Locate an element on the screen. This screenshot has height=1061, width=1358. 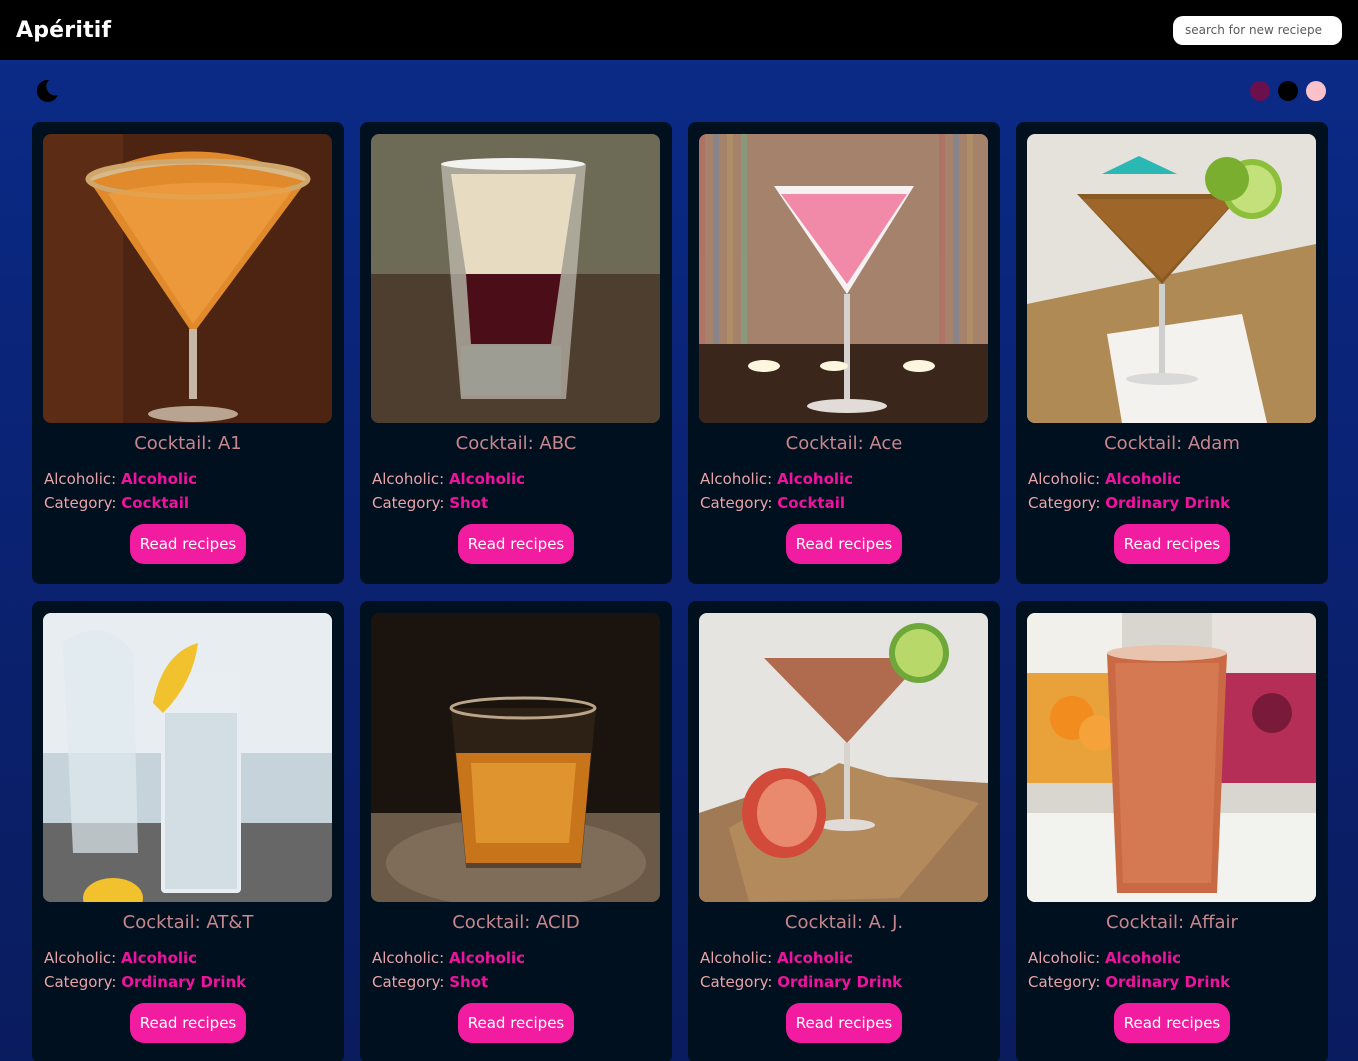
cocktail-title: Cocktail: ACID is located at coordinates (516, 922).